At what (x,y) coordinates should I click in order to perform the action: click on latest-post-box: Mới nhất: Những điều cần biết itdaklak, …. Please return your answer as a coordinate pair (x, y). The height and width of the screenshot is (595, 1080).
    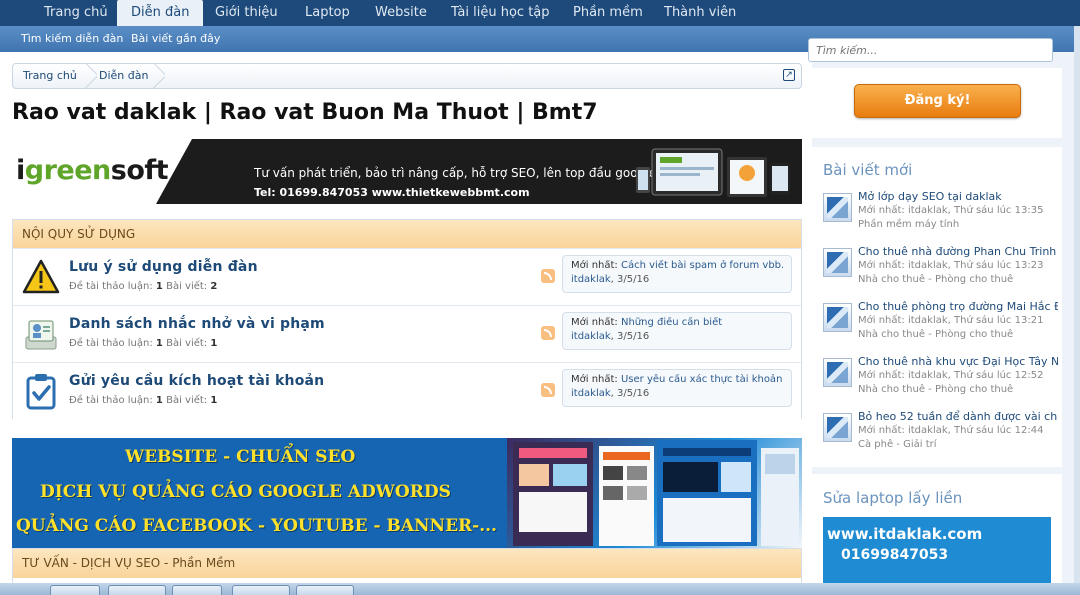
    Looking at the image, I should click on (677, 331).